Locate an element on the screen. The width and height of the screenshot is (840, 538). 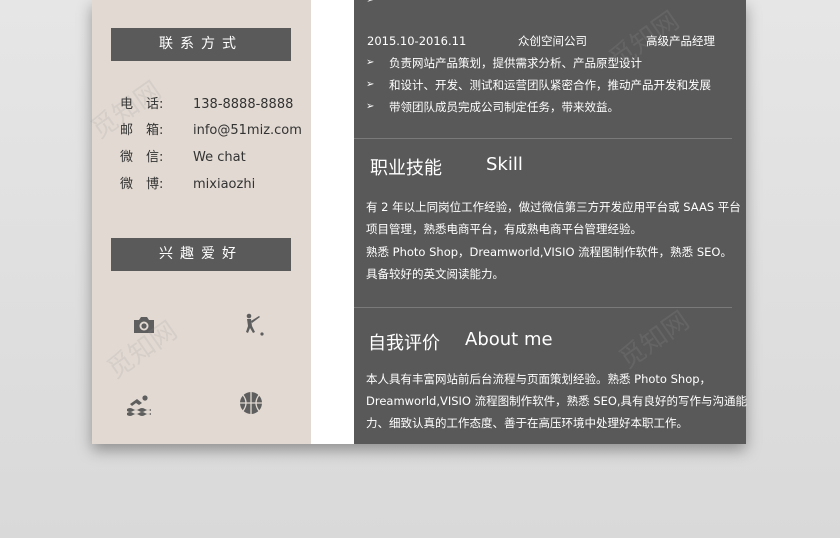
experience-bullet: 和设计、开发、测试和运营团队紧密合作，推动产品开发和发展 is located at coordinates (550, 85).